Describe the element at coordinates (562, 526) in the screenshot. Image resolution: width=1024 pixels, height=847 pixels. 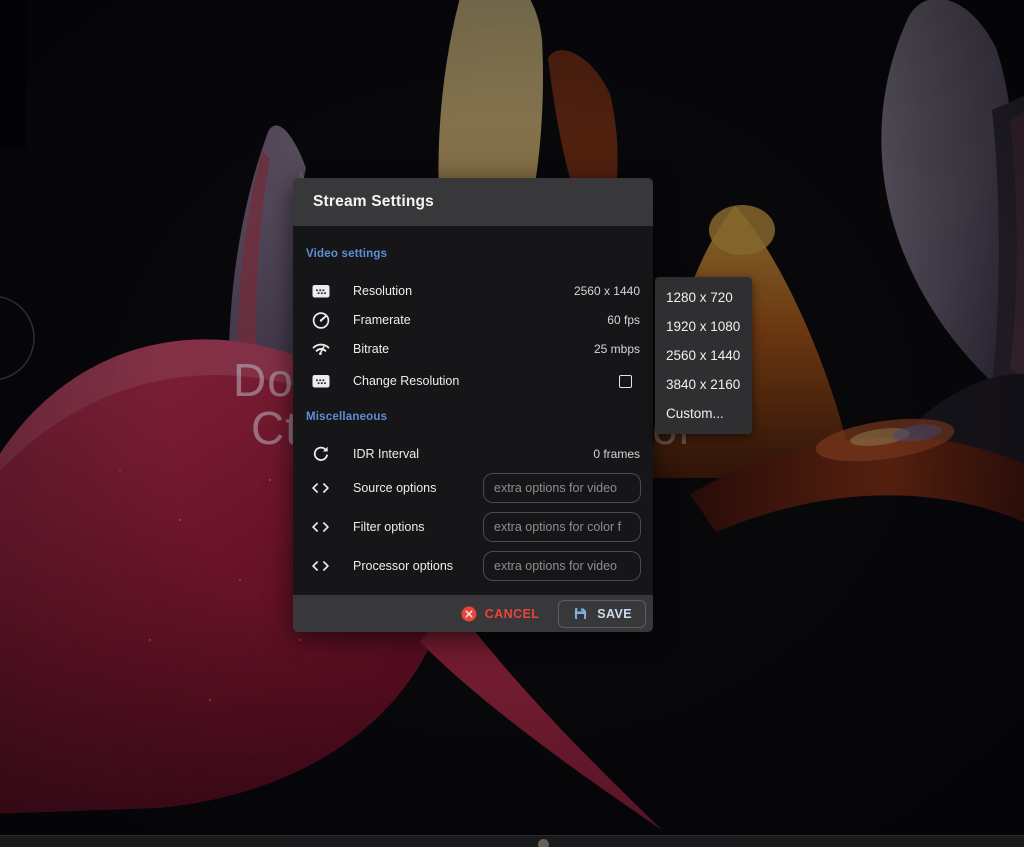
I see `filter-options-input` at that location.